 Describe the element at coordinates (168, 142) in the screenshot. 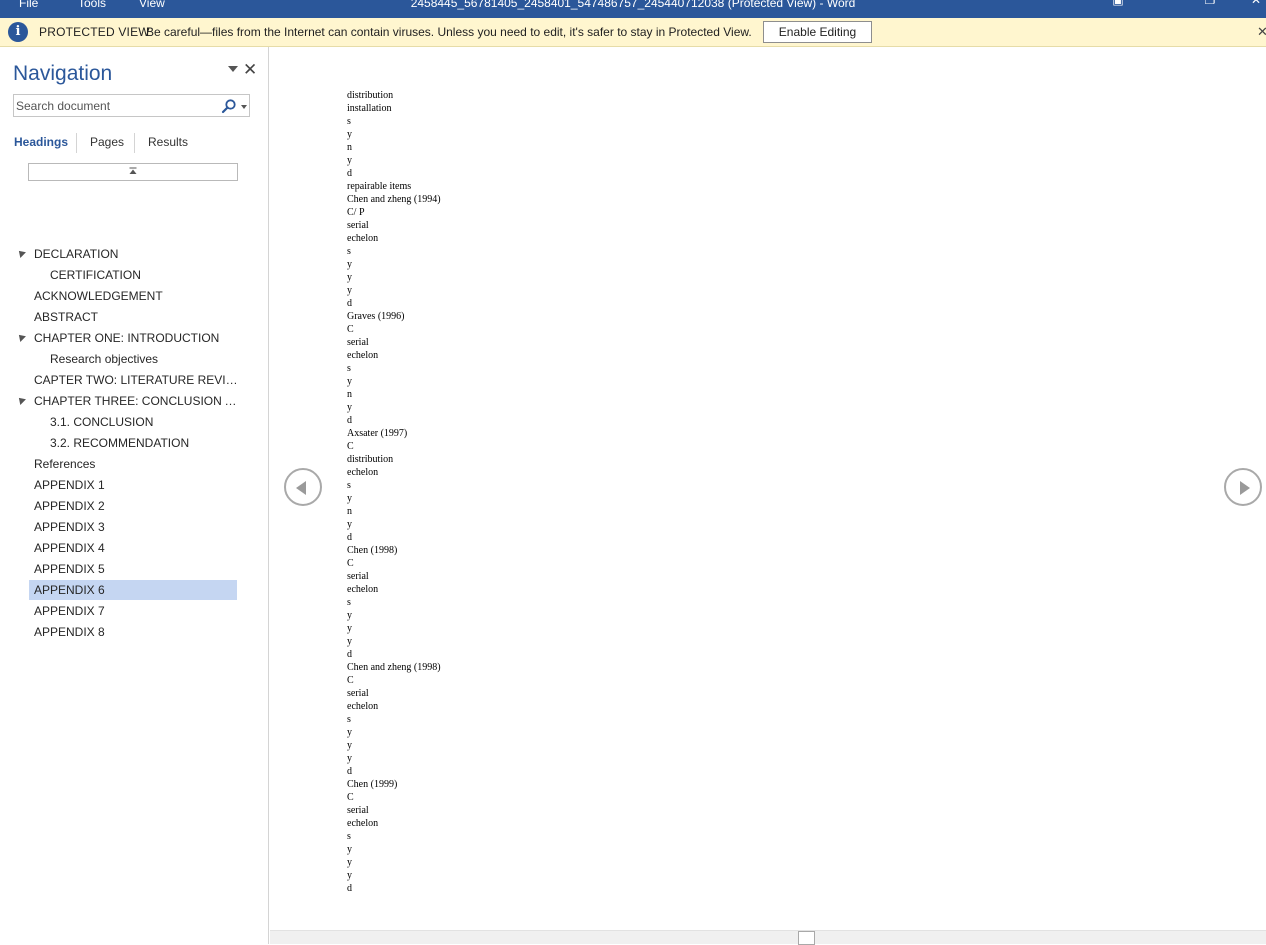

I see `tab-results: Results` at that location.